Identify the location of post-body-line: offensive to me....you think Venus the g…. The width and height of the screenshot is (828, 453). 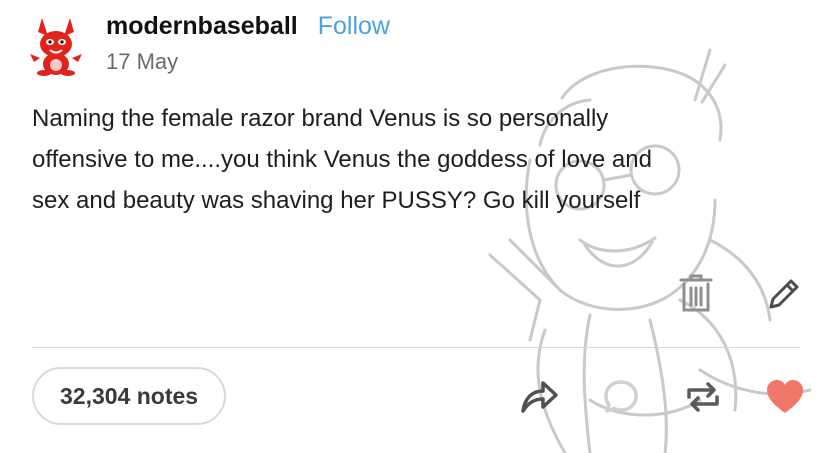
(342, 159).